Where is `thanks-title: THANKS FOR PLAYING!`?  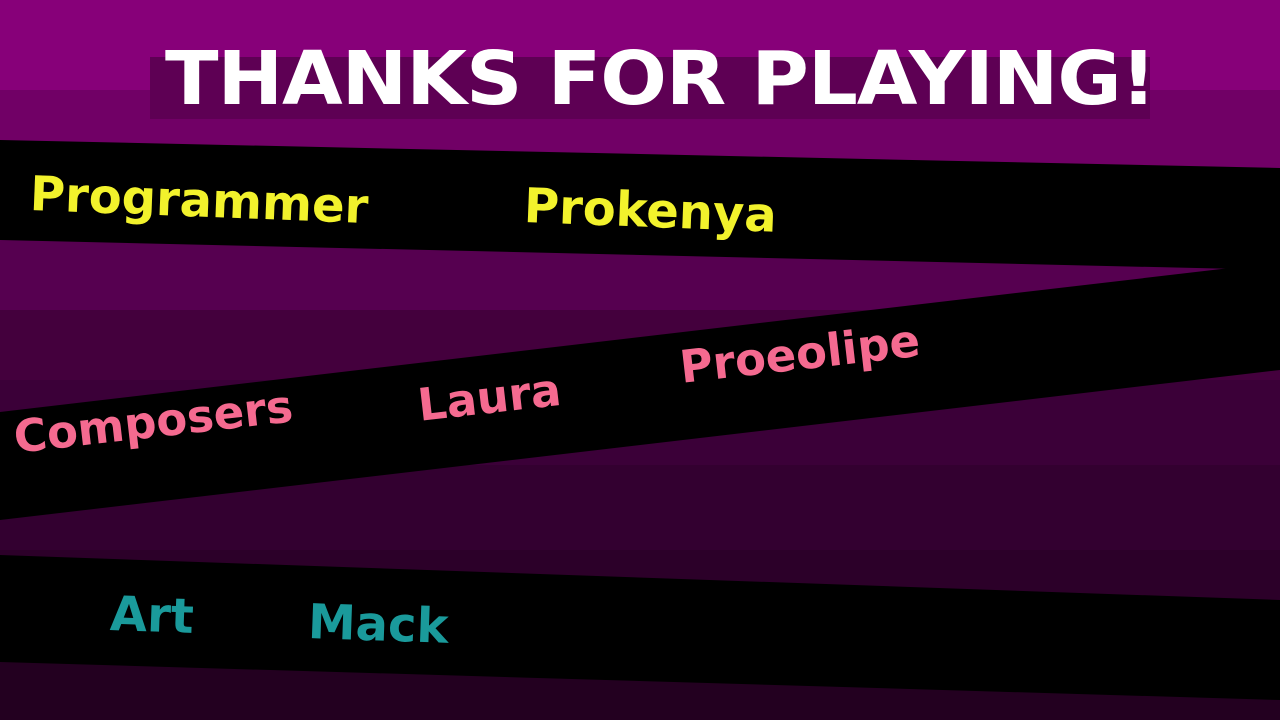 thanks-title: THANKS FOR PLAYING! is located at coordinates (660, 79).